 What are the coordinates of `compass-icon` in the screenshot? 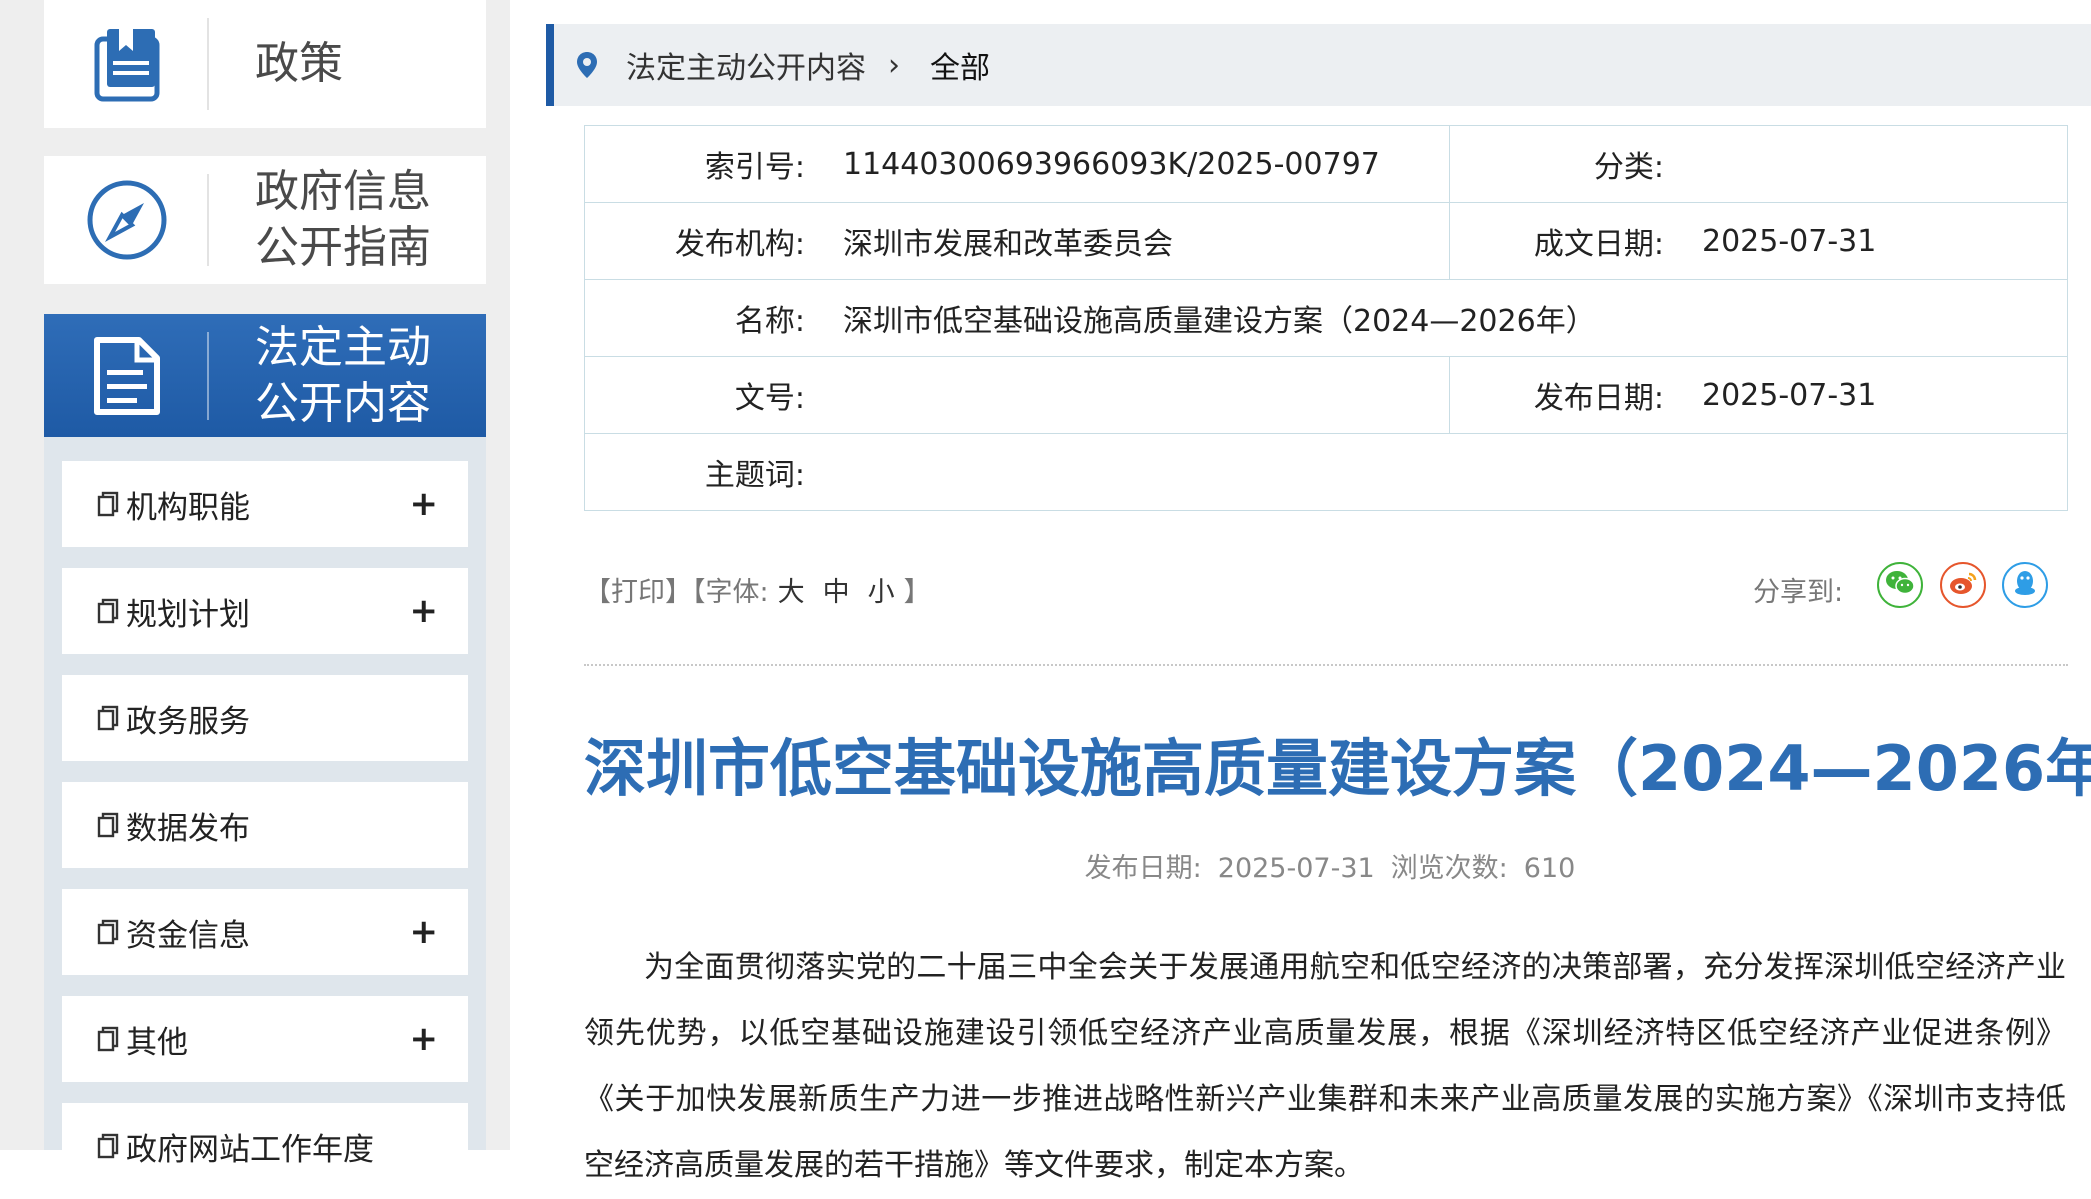 It's located at (126, 220).